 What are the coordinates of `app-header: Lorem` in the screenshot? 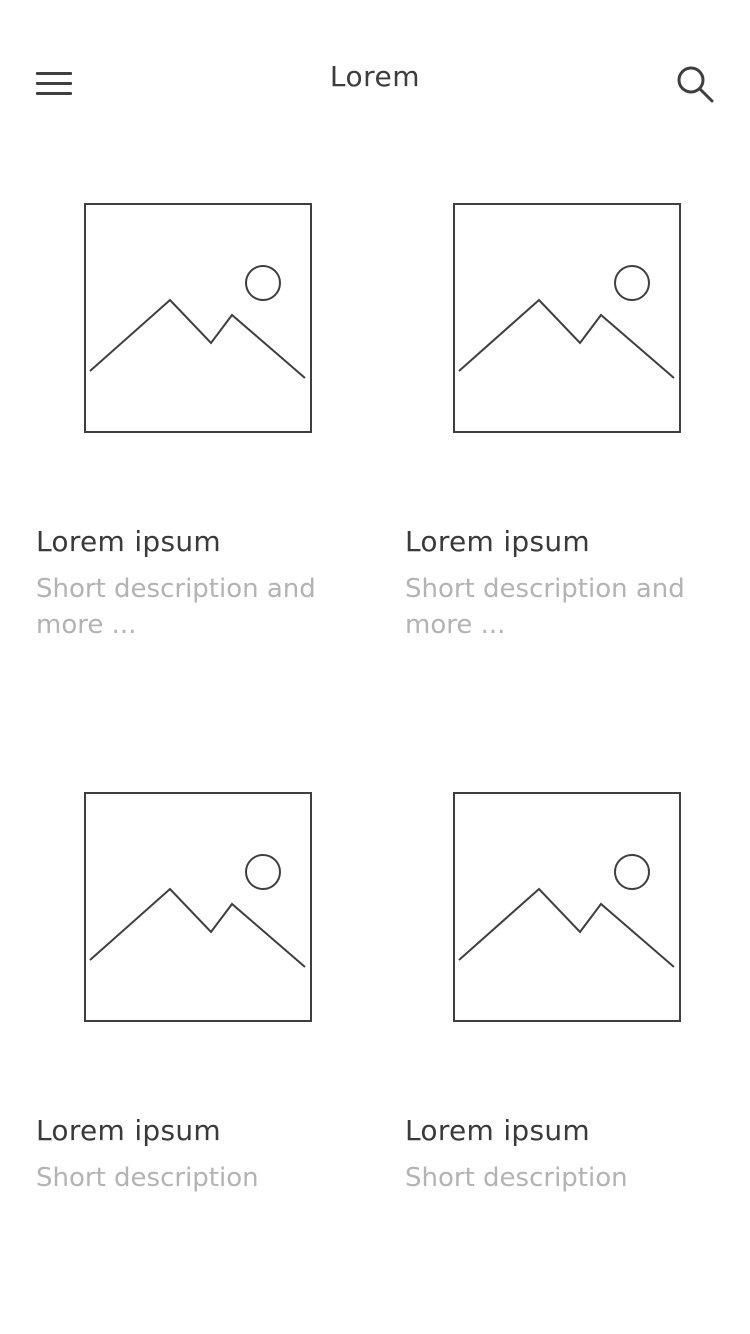 It's located at (375, 80).